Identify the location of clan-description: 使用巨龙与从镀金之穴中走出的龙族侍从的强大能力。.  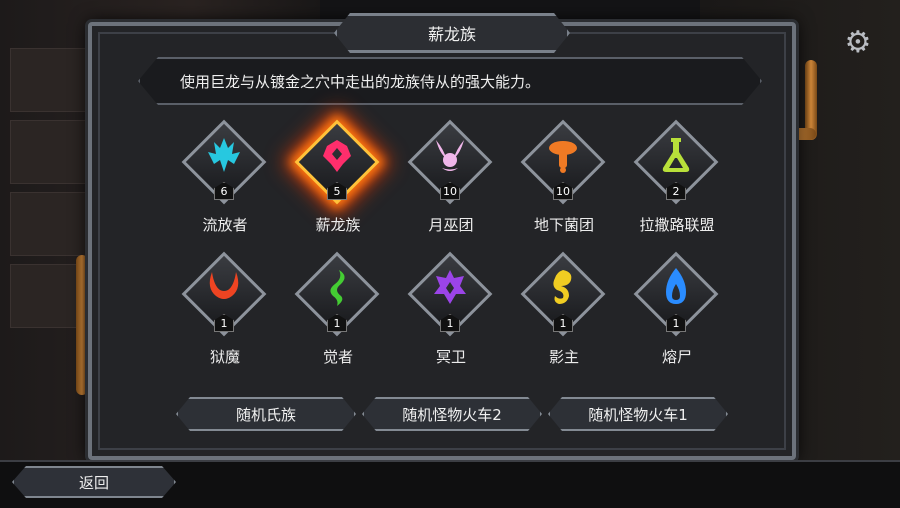
(450, 81).